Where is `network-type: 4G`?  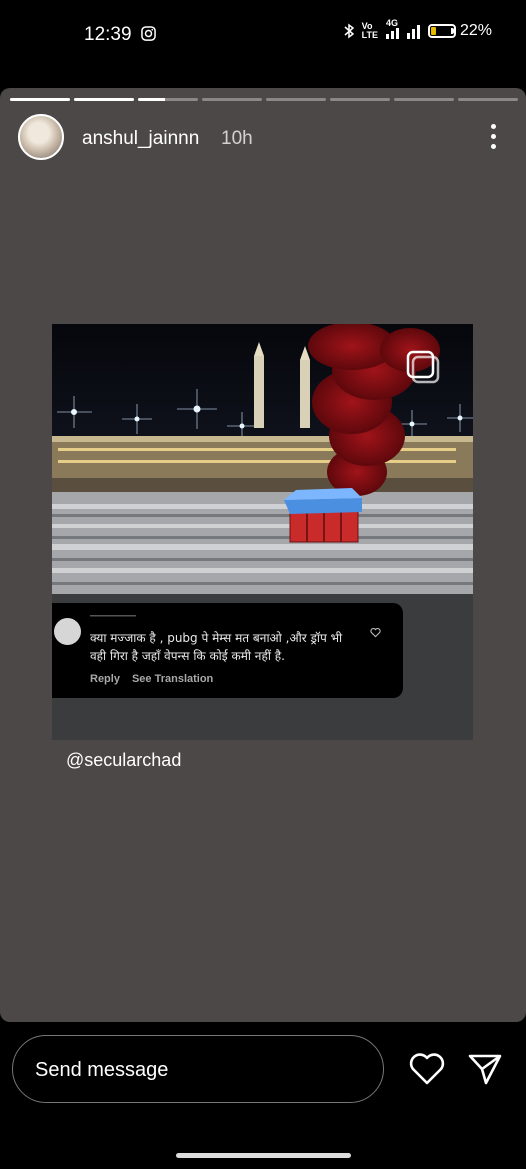
network-type: 4G is located at coordinates (391, 23).